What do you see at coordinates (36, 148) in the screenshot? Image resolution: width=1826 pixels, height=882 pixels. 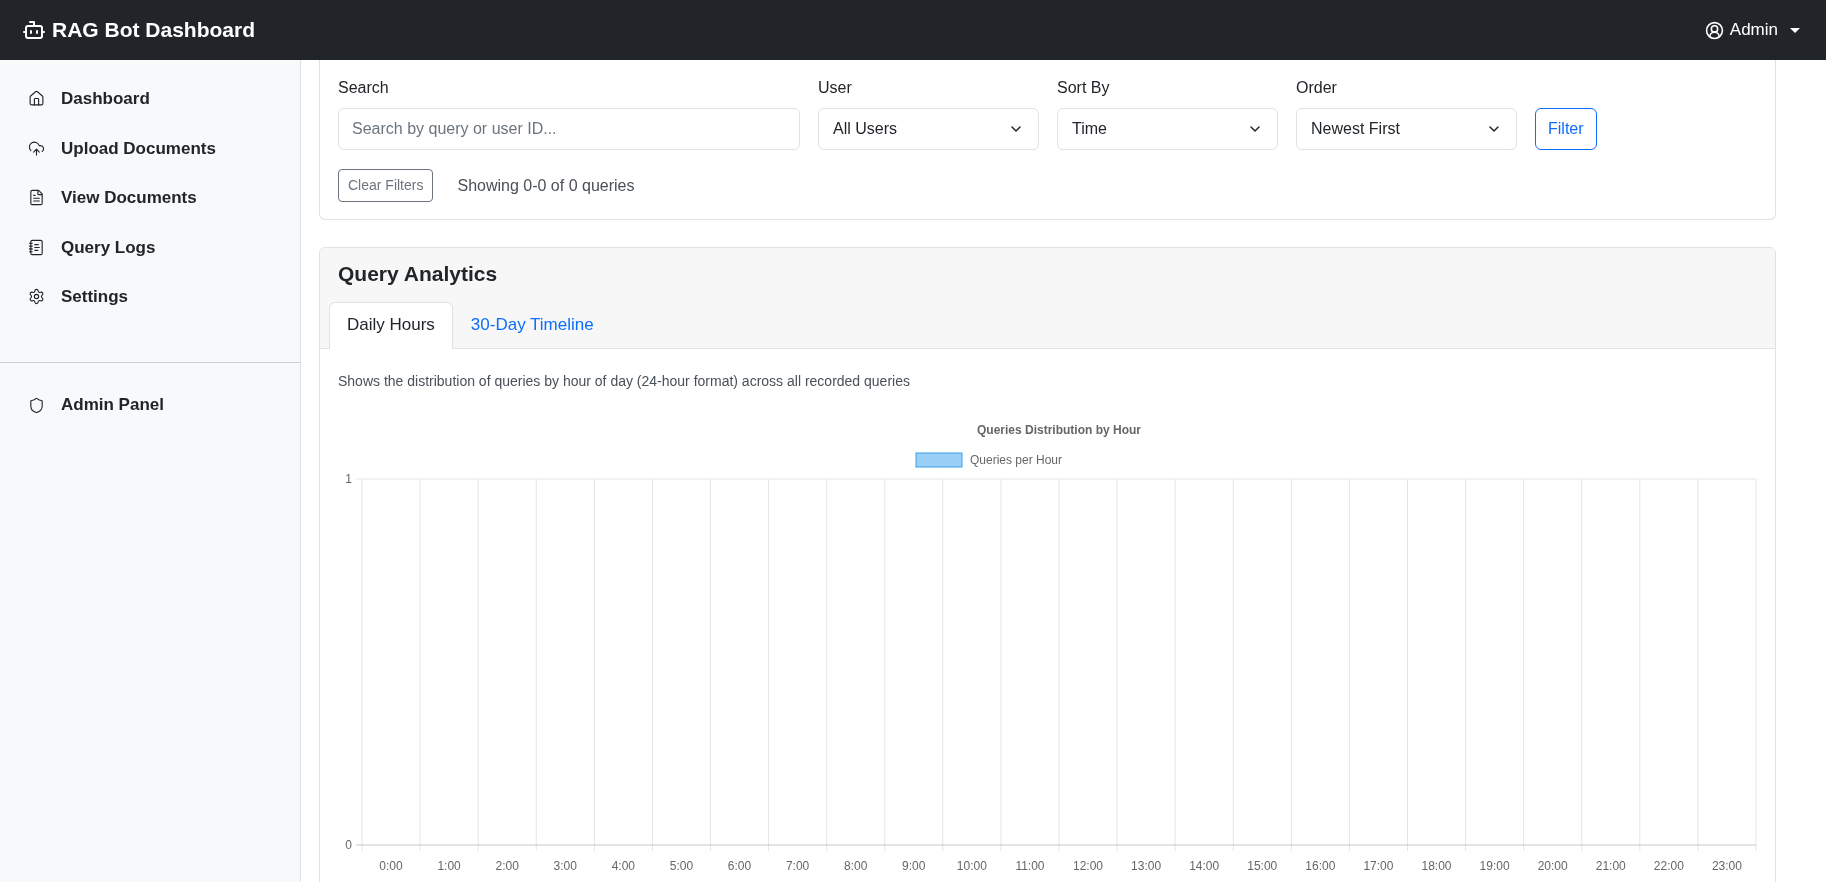 I see `cloud-upload-icon` at bounding box center [36, 148].